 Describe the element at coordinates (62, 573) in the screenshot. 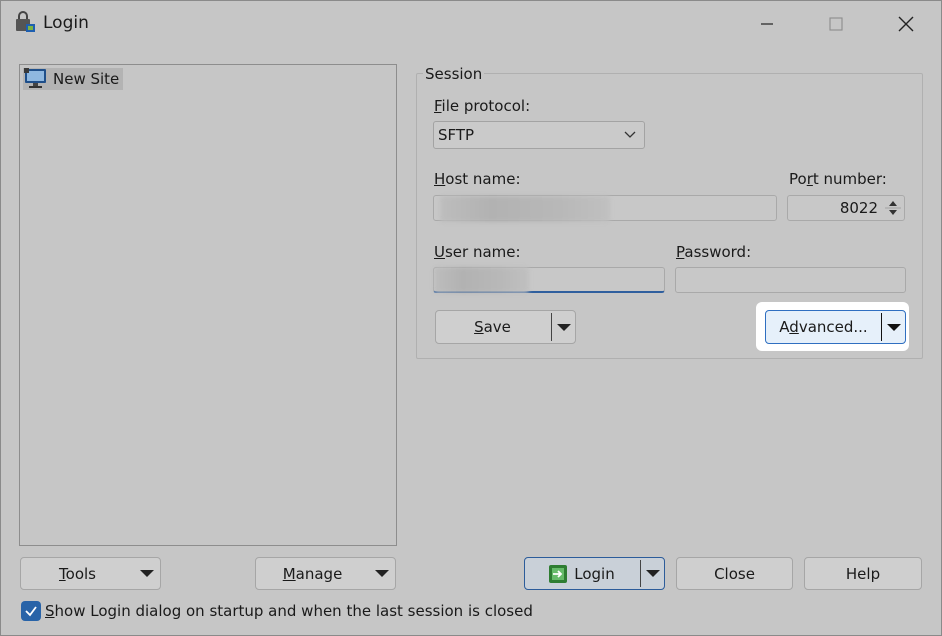

I see `tools-accel: T` at that location.